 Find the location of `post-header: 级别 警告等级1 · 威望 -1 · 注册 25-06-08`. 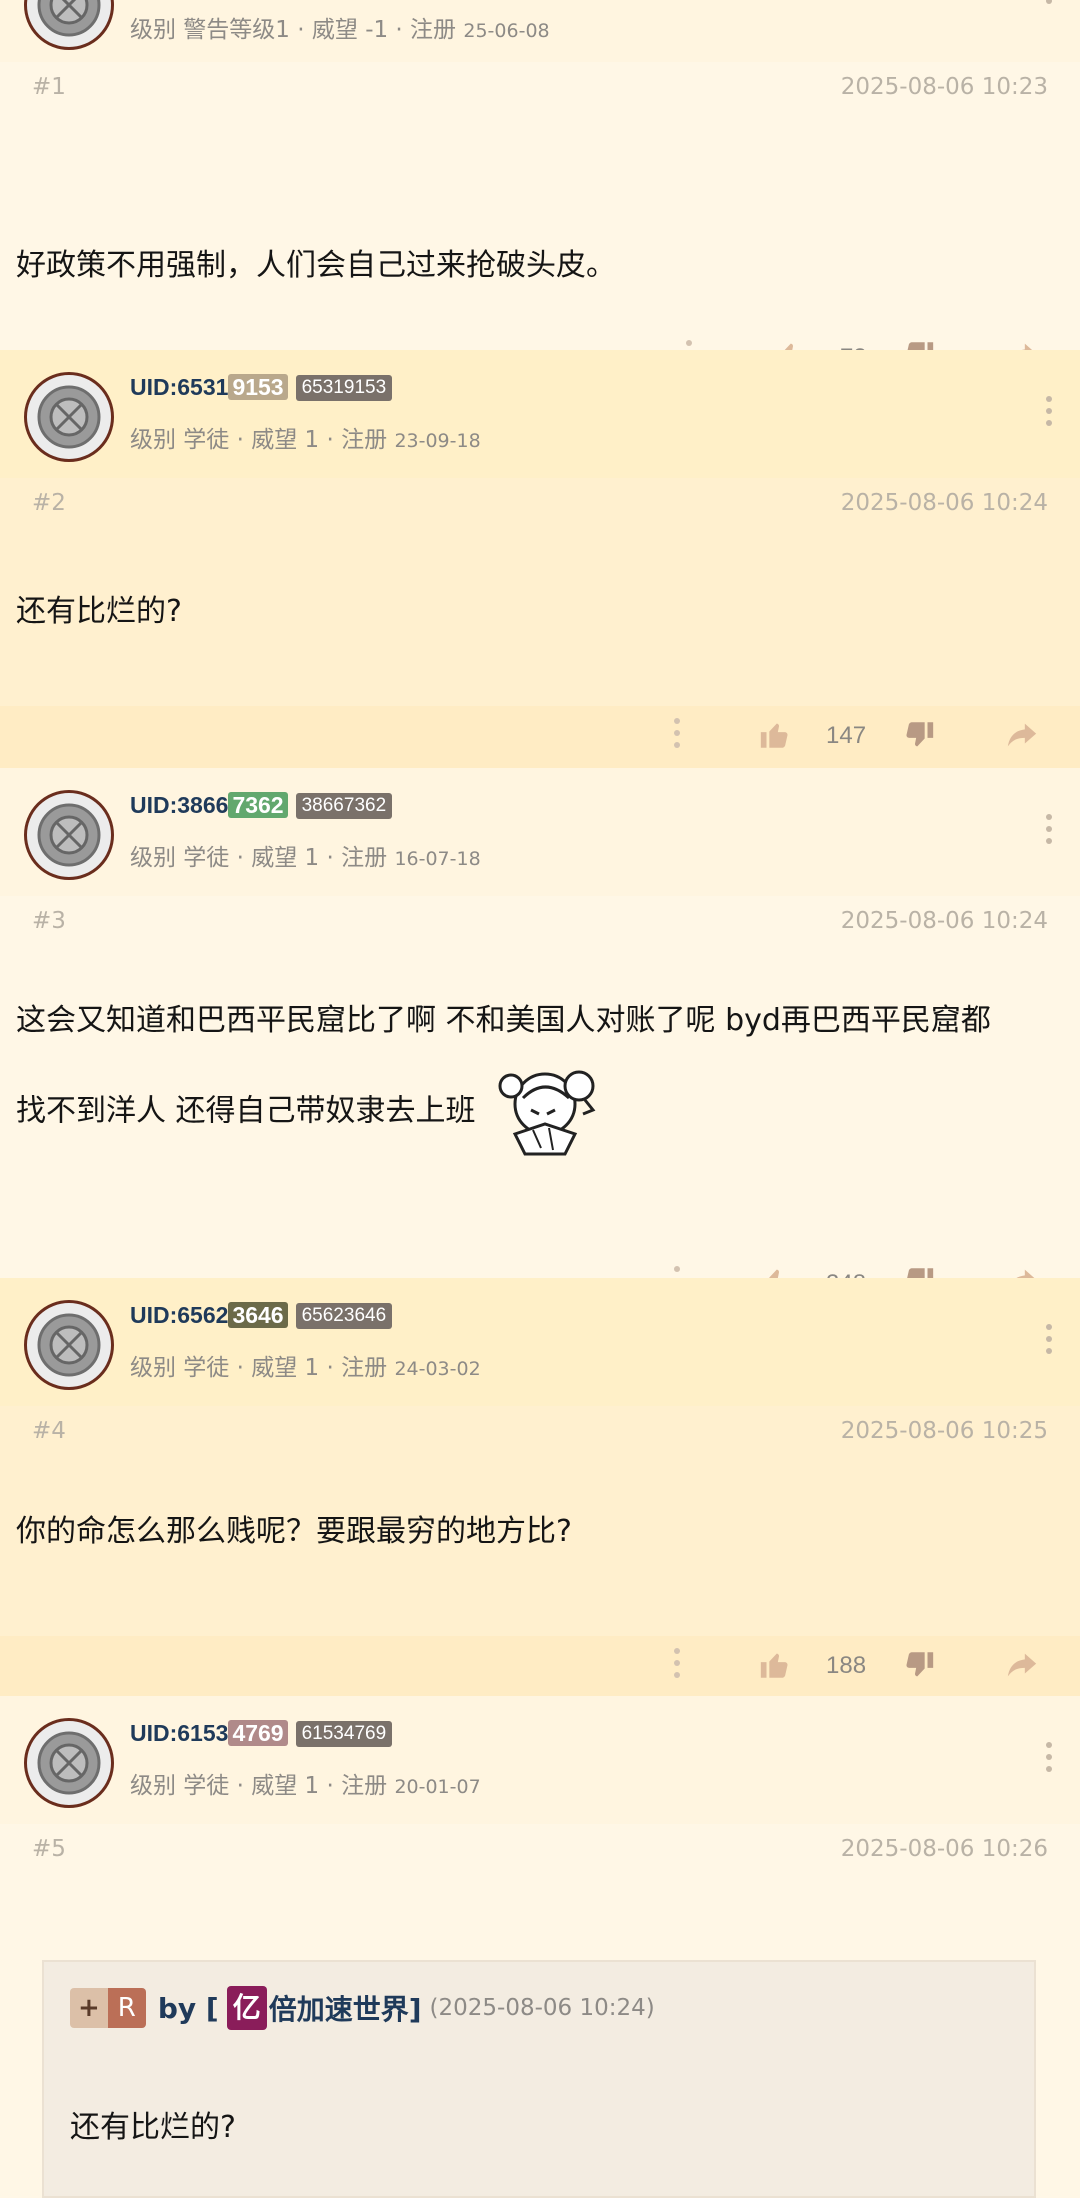

post-header: 级别 警告等级1 · 威望 -1 · 注册 25-06-08 is located at coordinates (540, 31).